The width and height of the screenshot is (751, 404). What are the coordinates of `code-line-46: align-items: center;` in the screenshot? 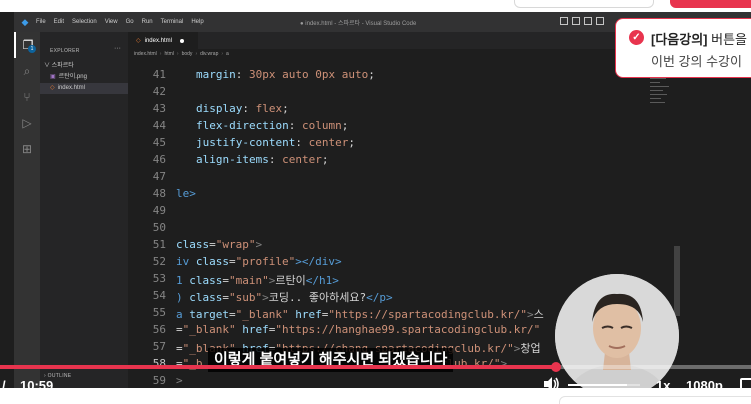 It's located at (262, 159).